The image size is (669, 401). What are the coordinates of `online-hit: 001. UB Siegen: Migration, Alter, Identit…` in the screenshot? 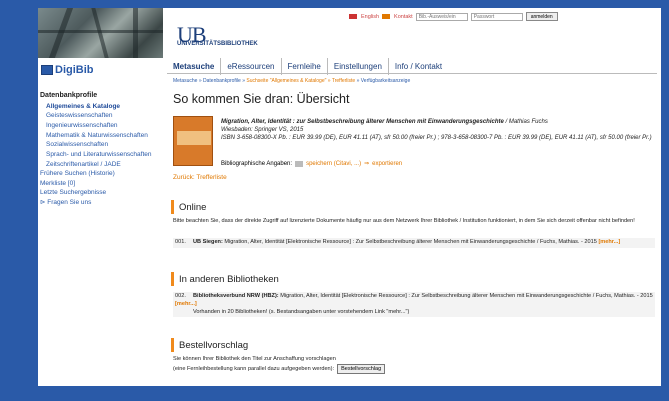 It's located at (414, 243).